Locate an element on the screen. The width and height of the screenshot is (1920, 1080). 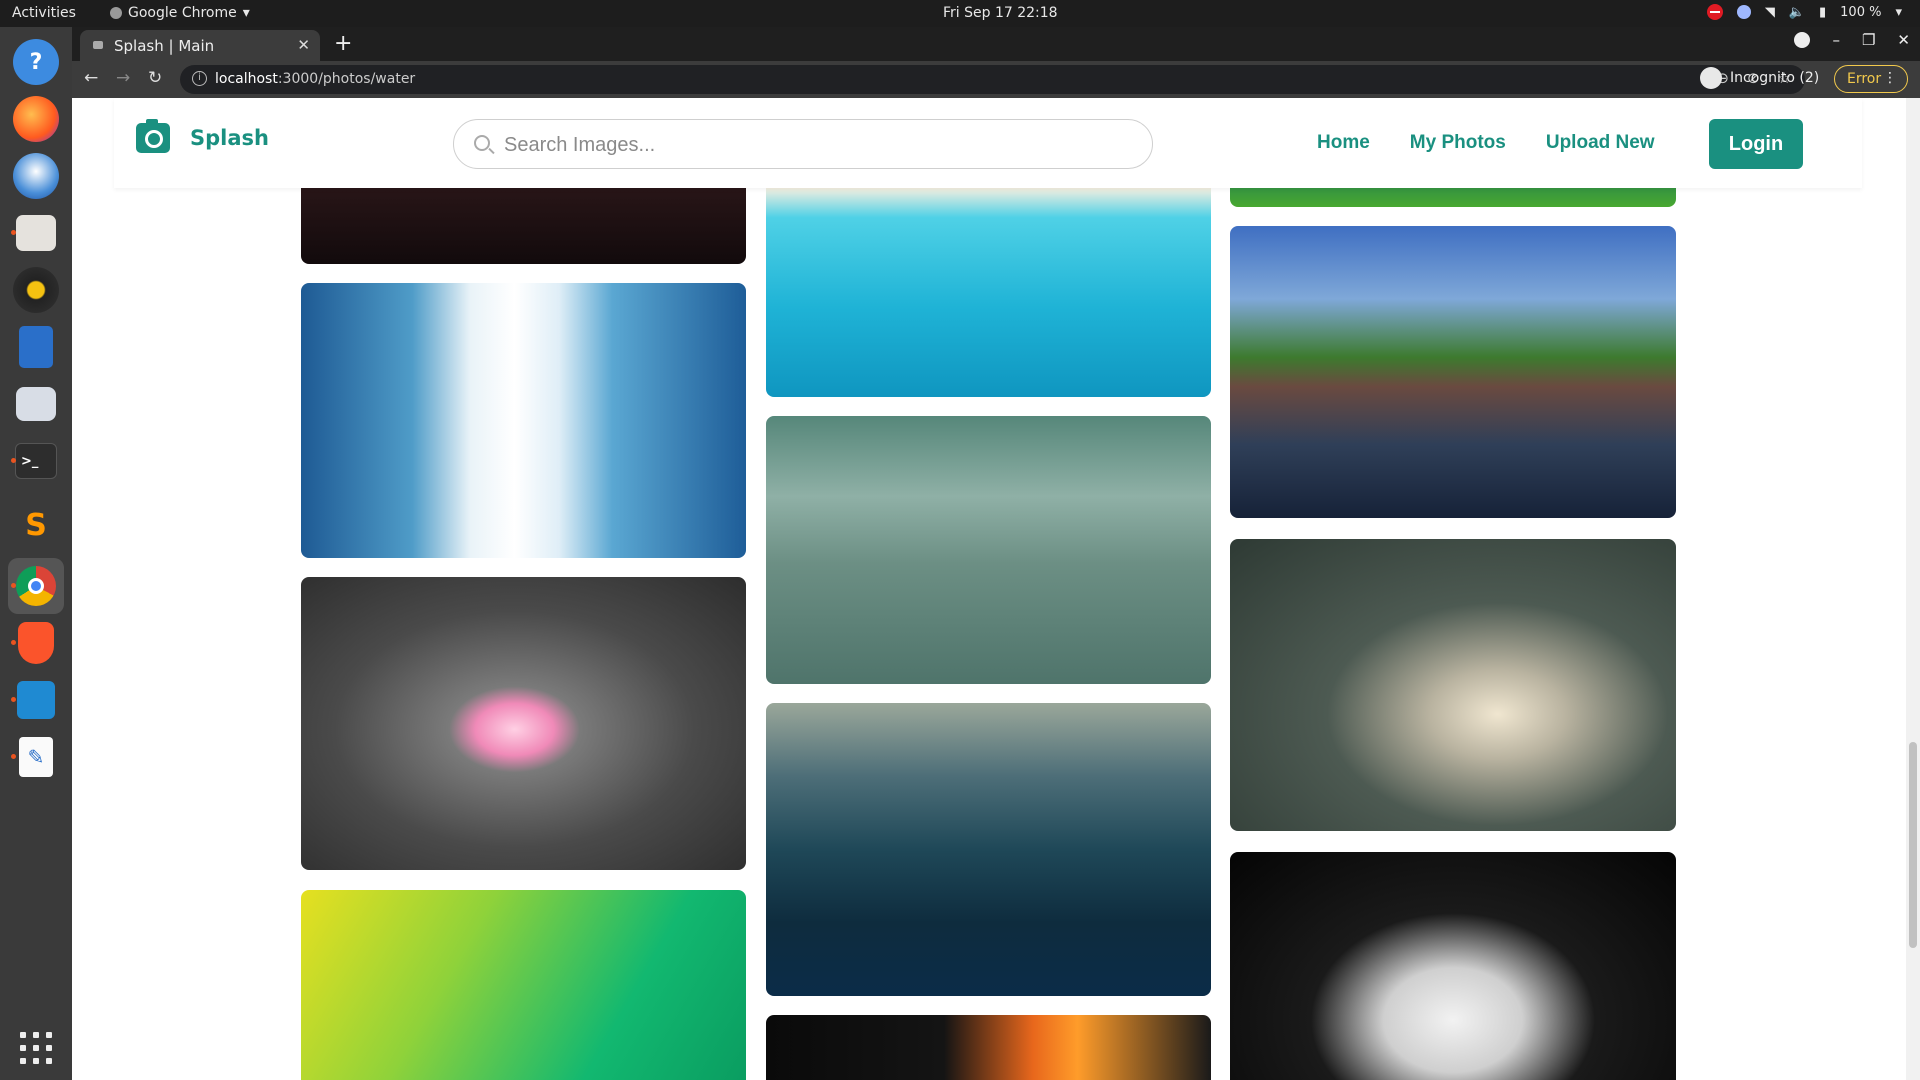
dock-text-editor: ✎ is located at coordinates (36, 757).